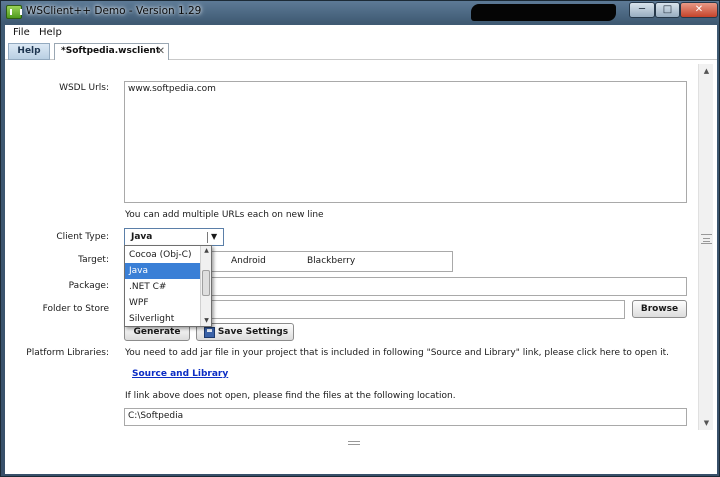  I want to click on option-silverlight: Silverlight, so click(162, 319).